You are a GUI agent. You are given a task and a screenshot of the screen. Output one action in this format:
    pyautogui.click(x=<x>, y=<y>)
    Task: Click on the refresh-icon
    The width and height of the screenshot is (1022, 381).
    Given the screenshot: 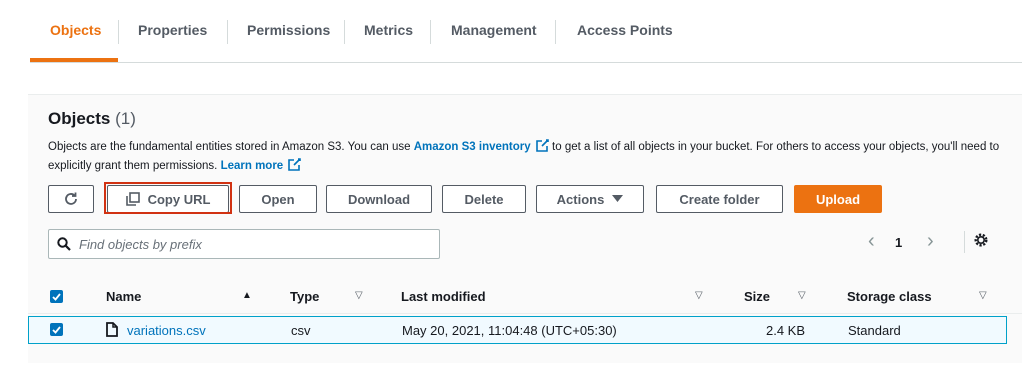 What is the action you would take?
    pyautogui.click(x=71, y=198)
    